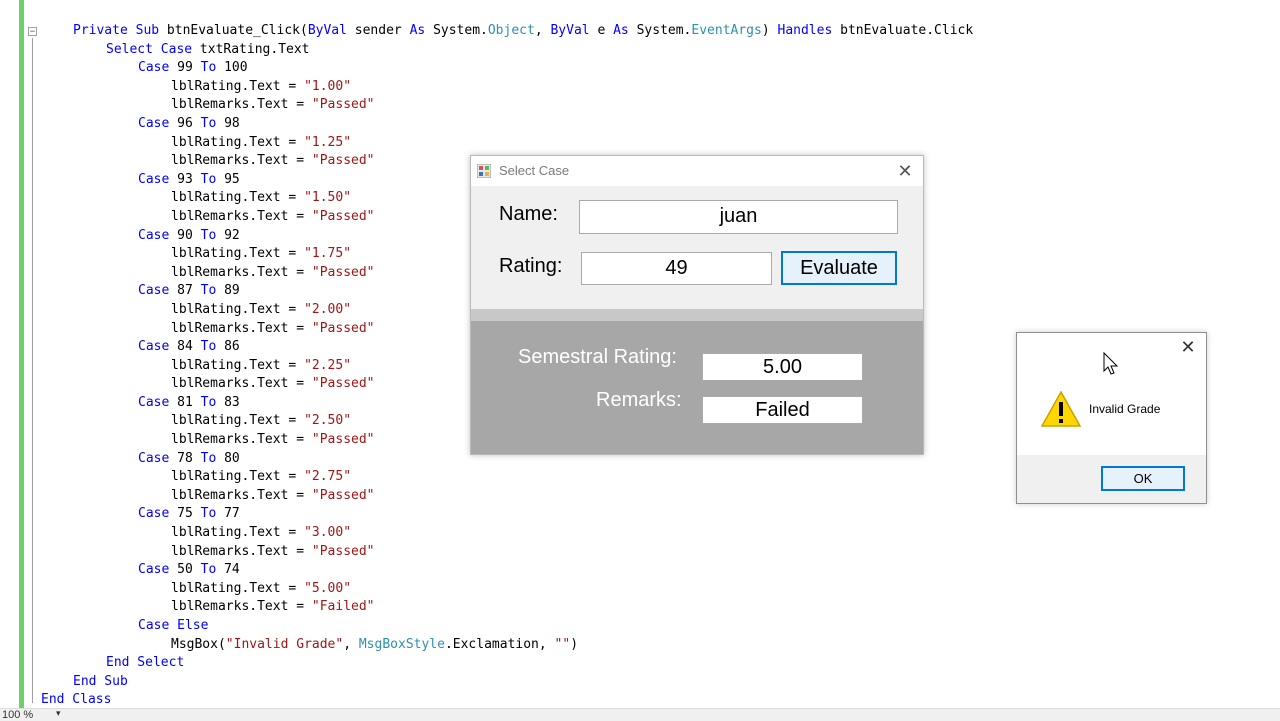 The width and height of the screenshot is (1280, 721). I want to click on code-token: 74, so click(232, 570).